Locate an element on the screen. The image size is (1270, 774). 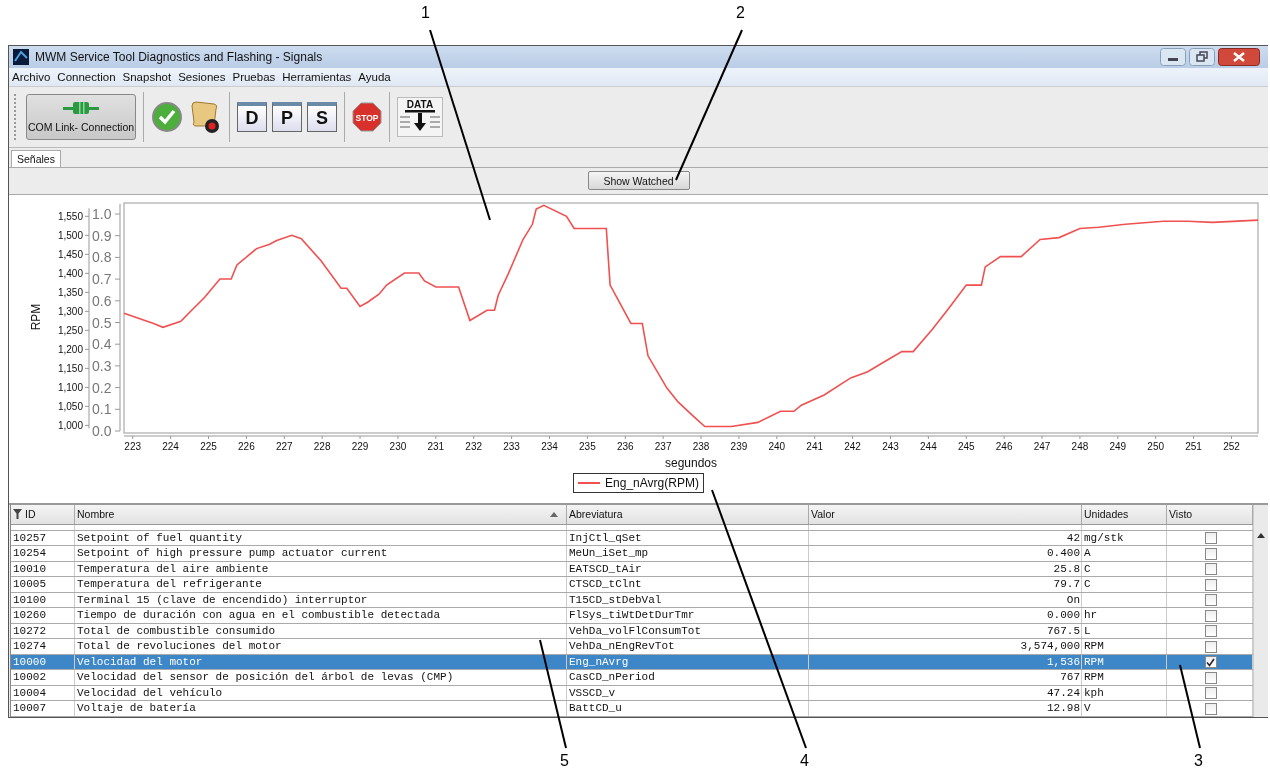
table-cell: BattCD_u is located at coordinates (688, 708).